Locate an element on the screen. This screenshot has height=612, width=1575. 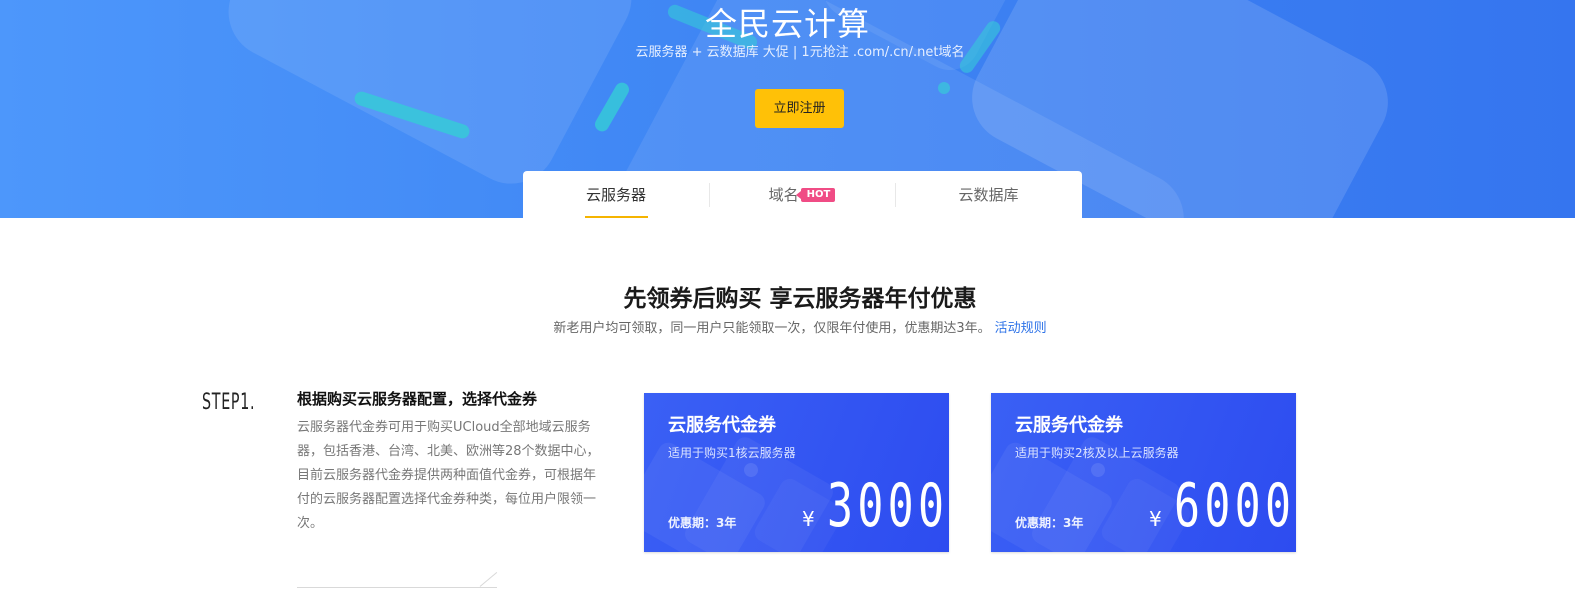
coupon-description: 适用于购买2核及以上云服务器 is located at coordinates (1097, 453).